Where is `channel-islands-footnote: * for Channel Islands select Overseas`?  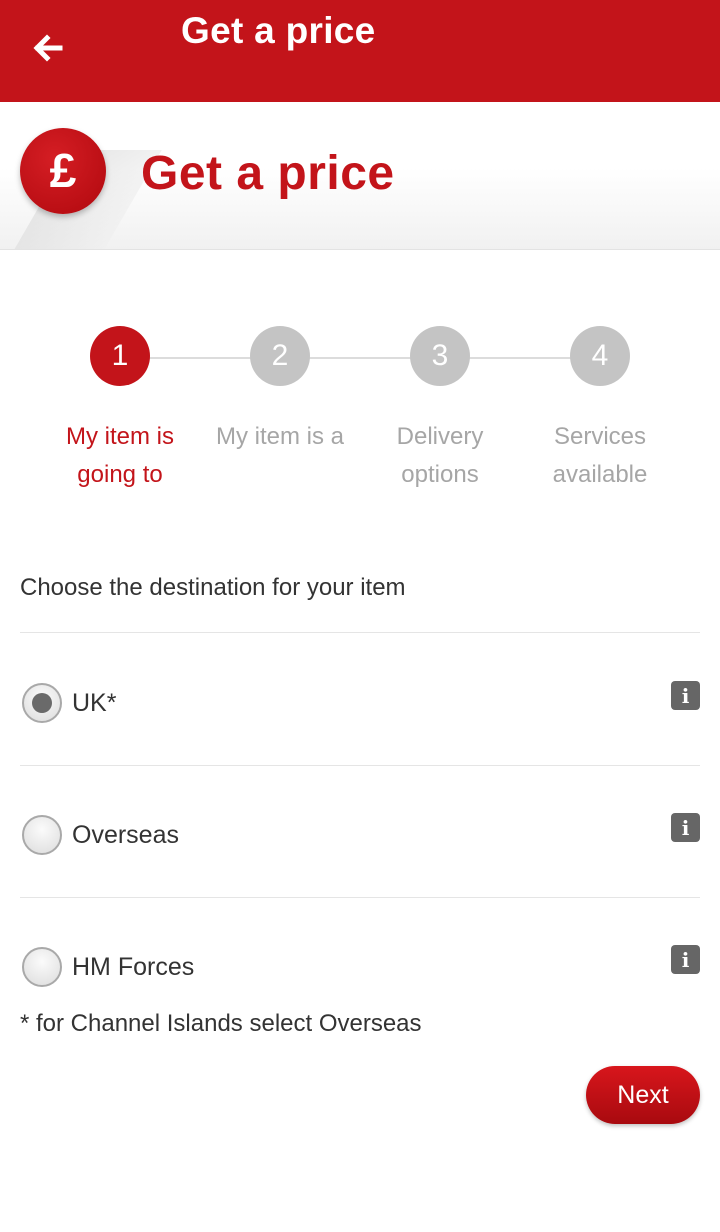 channel-islands-footnote: * for Channel Islands select Overseas is located at coordinates (221, 1023).